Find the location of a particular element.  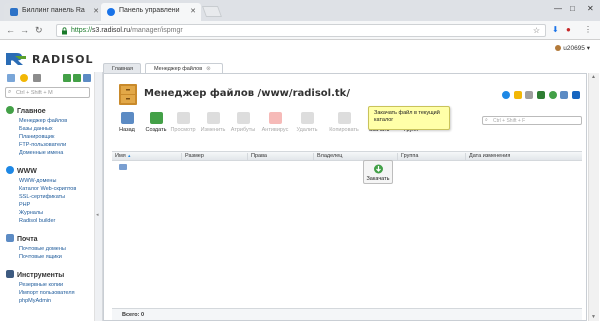

minimize-icon: — is located at coordinates (558, 8).